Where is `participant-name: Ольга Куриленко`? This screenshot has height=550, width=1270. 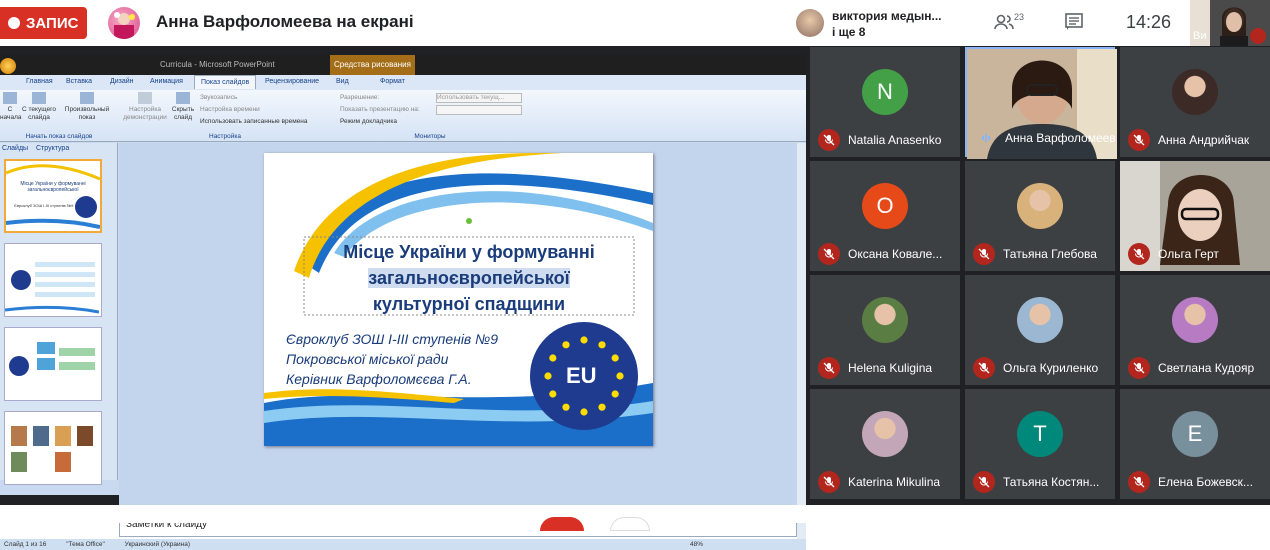 participant-name: Ольга Куриленко is located at coordinates (1051, 368).